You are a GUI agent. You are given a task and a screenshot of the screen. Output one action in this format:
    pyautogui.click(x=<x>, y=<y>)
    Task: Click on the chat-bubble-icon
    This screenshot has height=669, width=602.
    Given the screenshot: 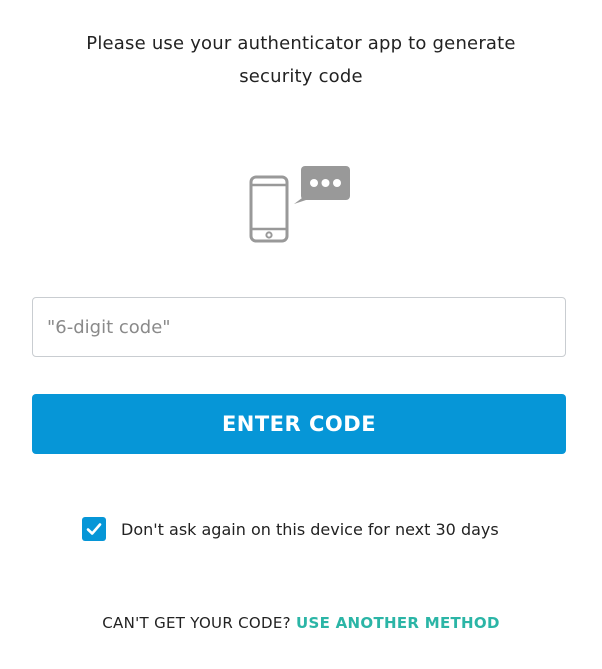 What is the action you would take?
    pyautogui.click(x=322, y=185)
    